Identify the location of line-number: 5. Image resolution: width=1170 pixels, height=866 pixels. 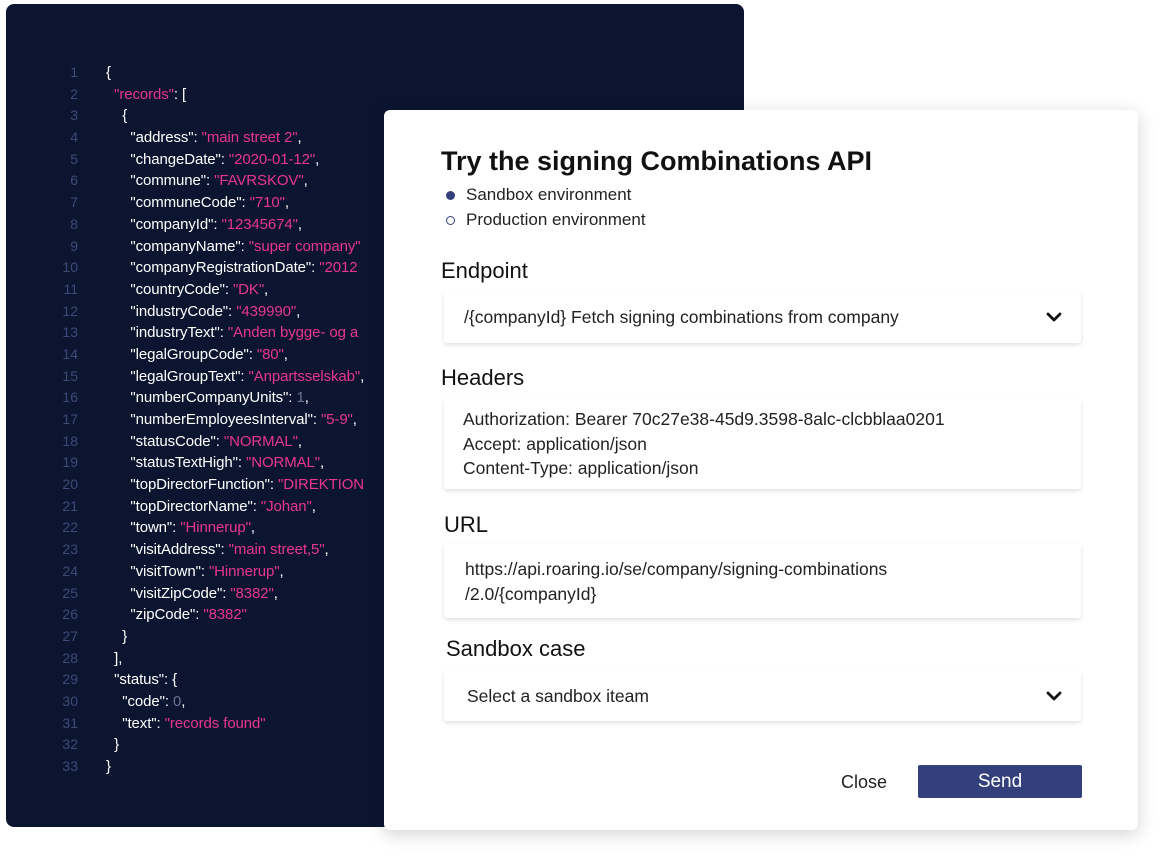
(74, 158).